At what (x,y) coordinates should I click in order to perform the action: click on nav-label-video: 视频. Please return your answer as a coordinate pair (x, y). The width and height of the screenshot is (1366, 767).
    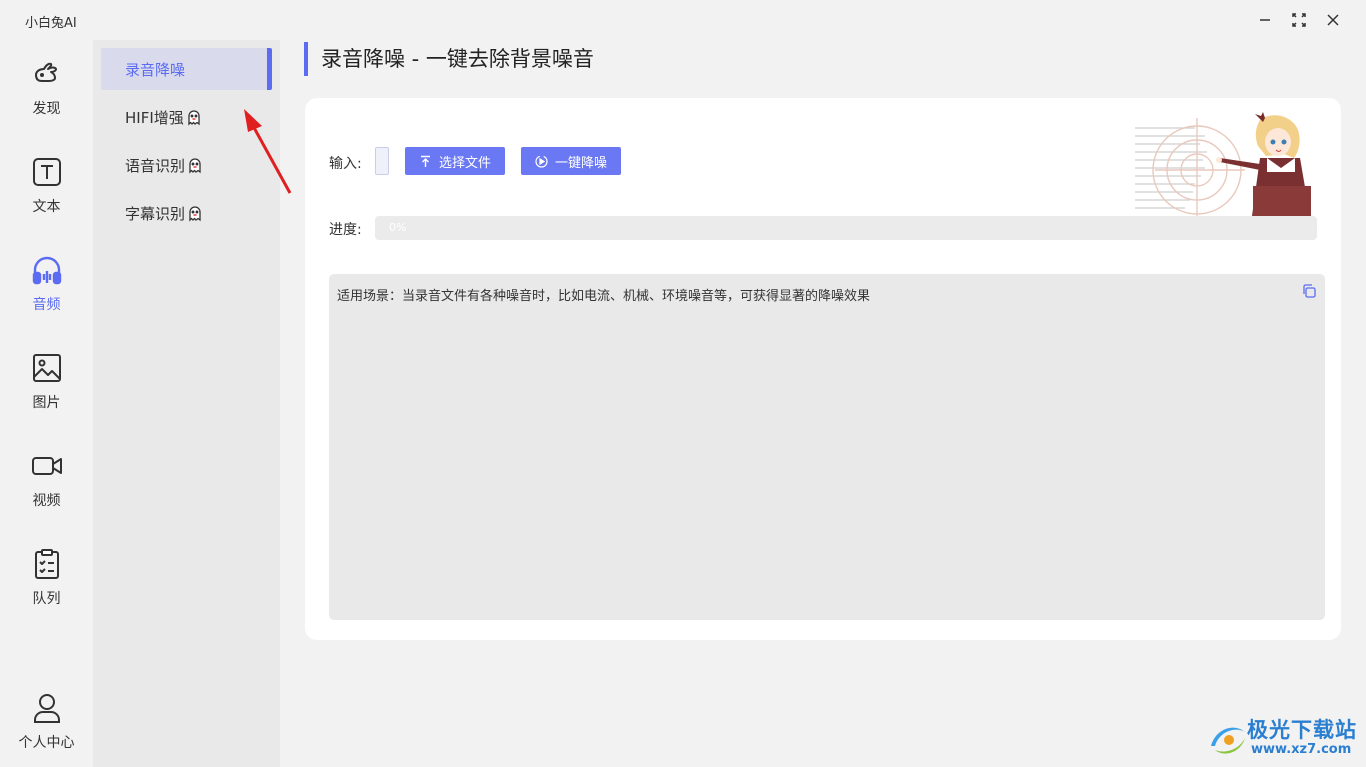
    Looking at the image, I should click on (46, 501).